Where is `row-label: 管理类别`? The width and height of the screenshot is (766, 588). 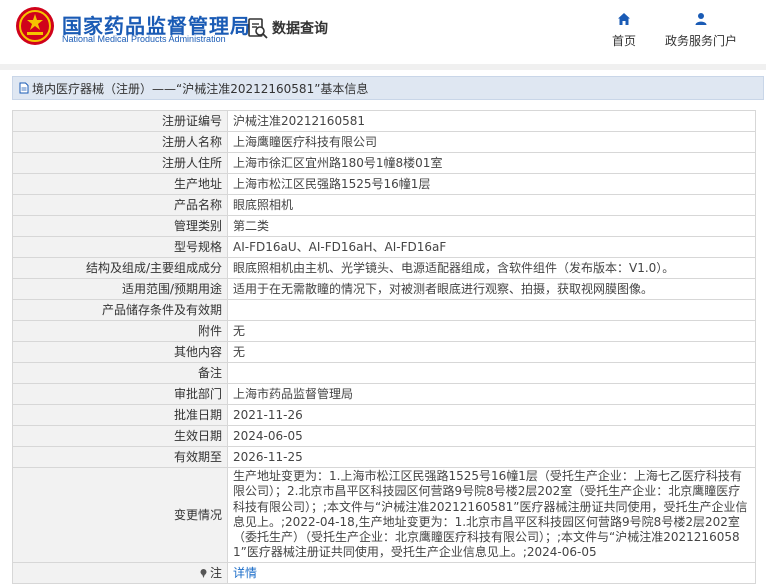
row-label: 管理类别 is located at coordinates (120, 226).